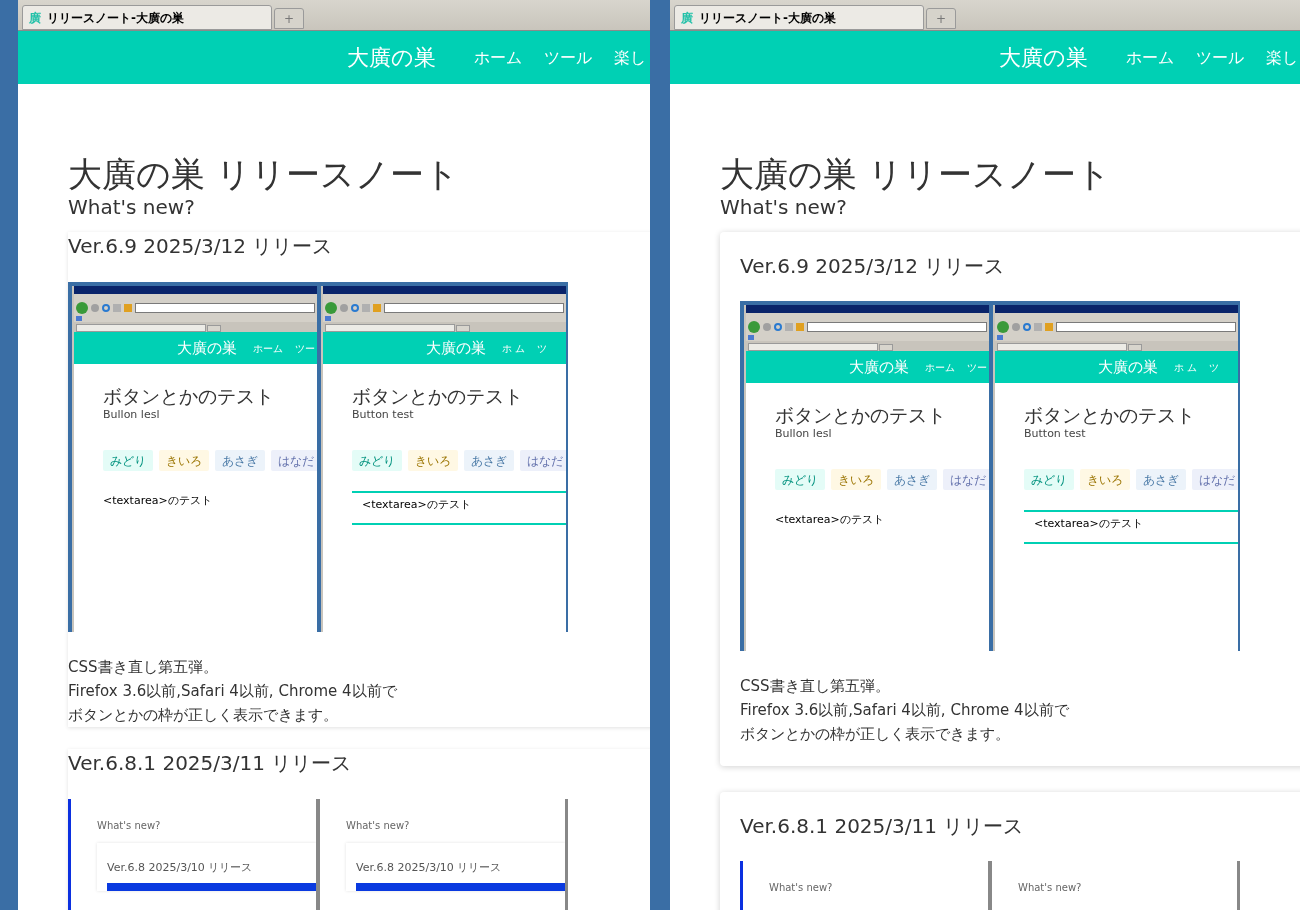 The height and width of the screenshot is (910, 1300). What do you see at coordinates (882, 826) in the screenshot?
I see `release-heading: Ver.6.8.1 2025/3/11 リリース` at bounding box center [882, 826].